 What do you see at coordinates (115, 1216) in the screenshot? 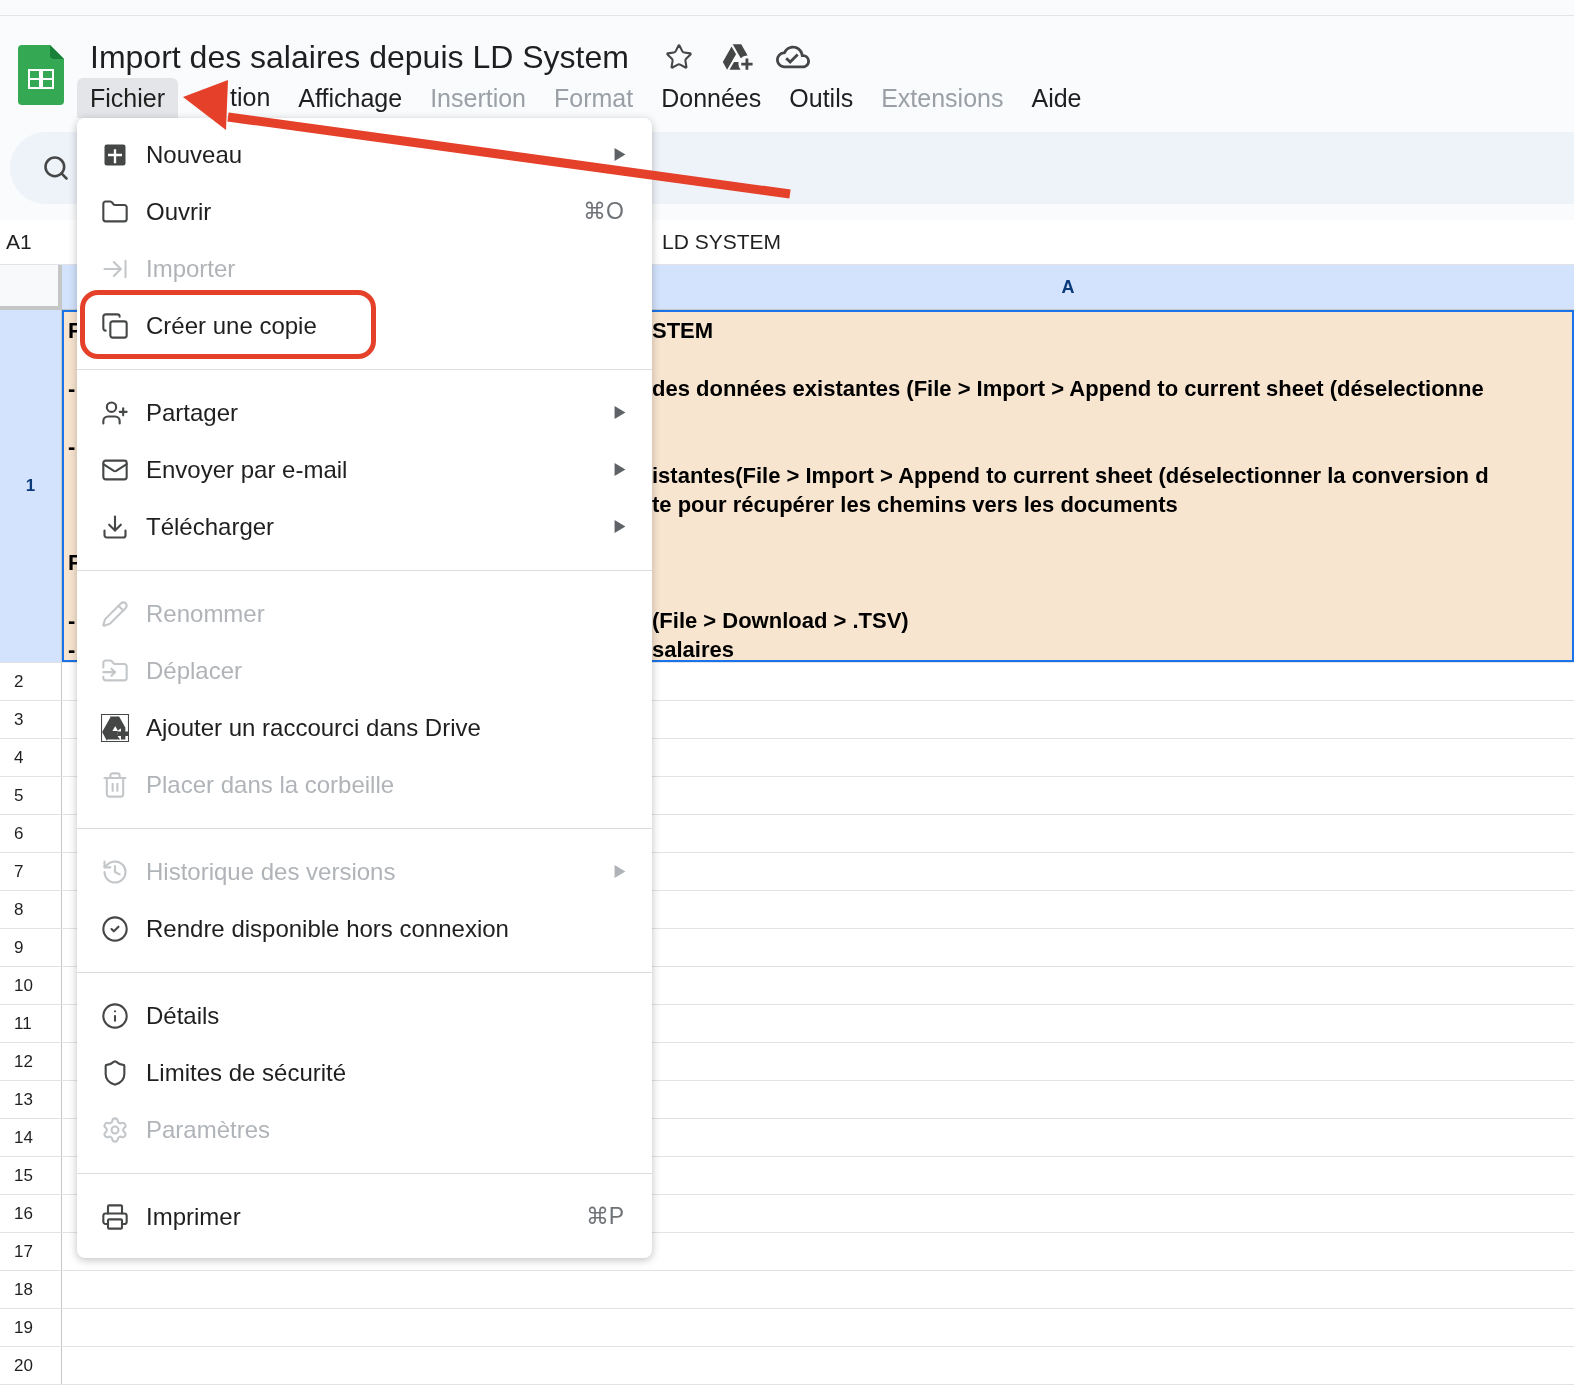
I see `printer-icon` at bounding box center [115, 1216].